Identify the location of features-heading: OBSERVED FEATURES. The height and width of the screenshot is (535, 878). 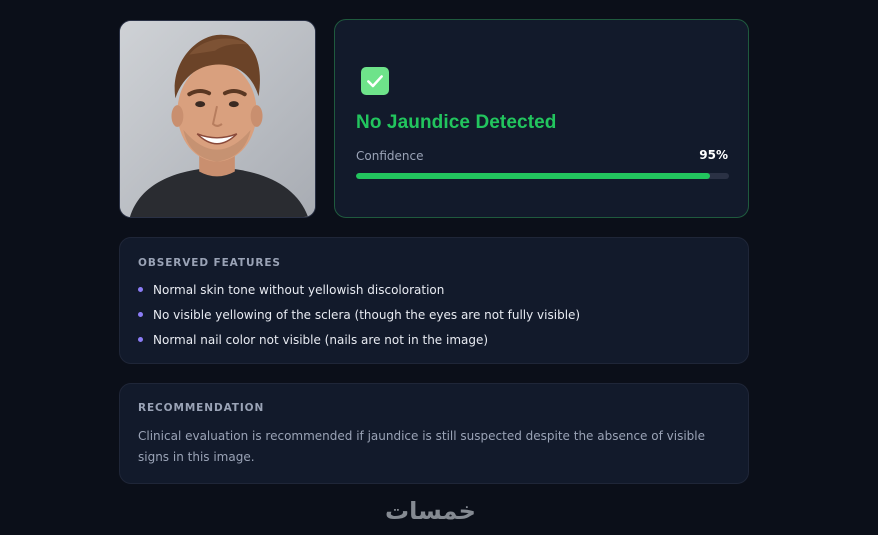
(209, 263).